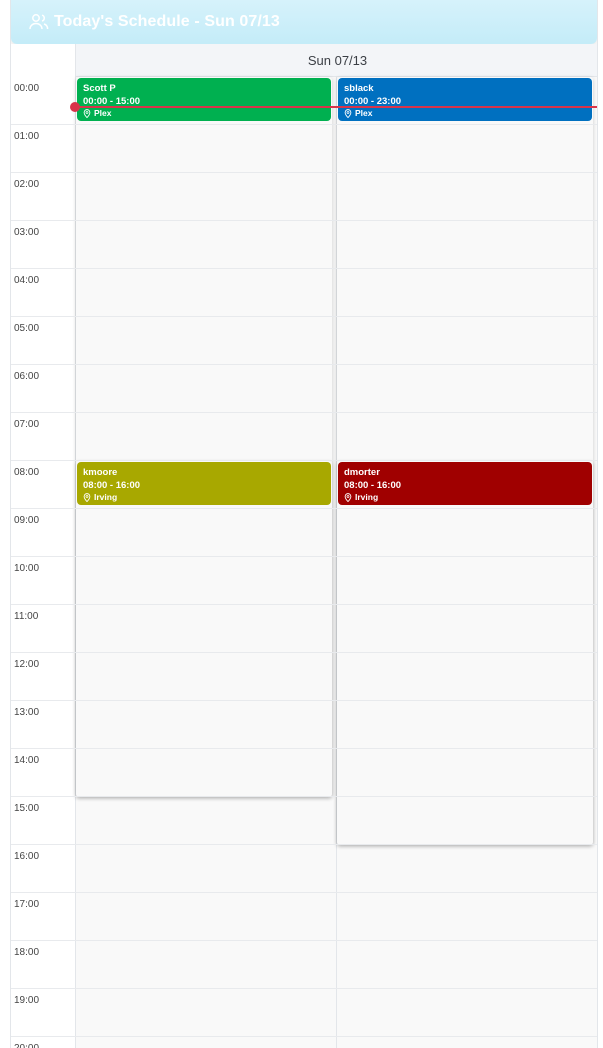 The image size is (603, 1048). I want to click on time-label: 00:00, so click(27, 88).